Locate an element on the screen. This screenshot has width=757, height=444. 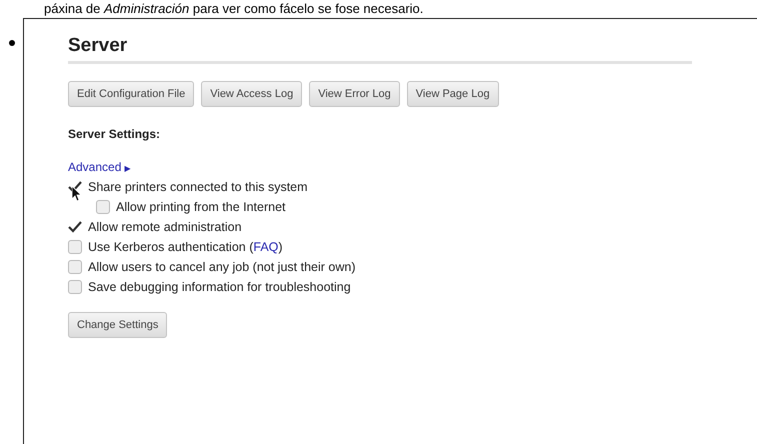
option-label: Share printers connected to this system is located at coordinates (198, 187).